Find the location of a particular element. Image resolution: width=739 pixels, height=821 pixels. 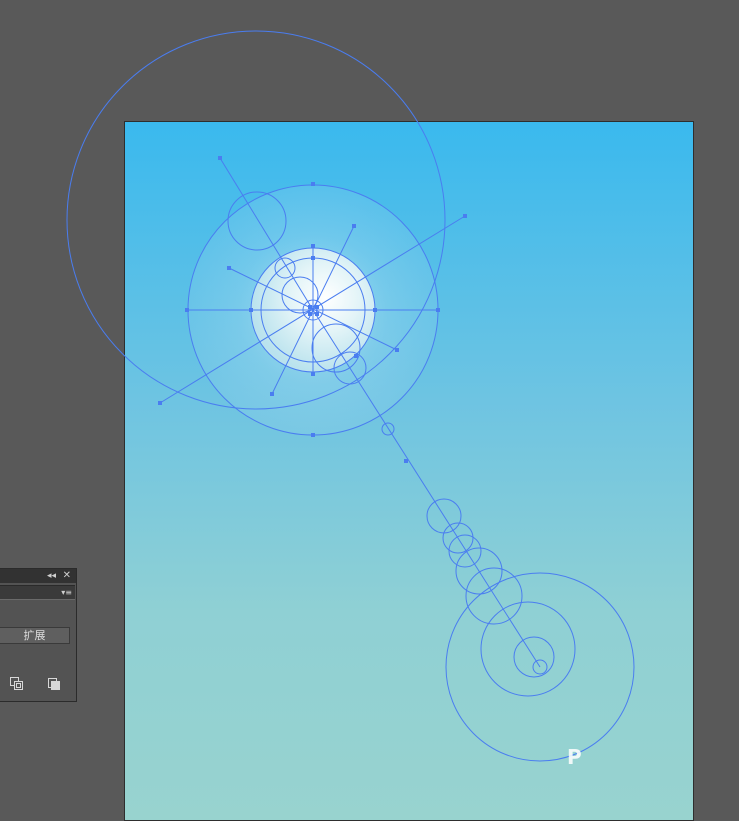

expand-button: 扩展 is located at coordinates (35, 635).